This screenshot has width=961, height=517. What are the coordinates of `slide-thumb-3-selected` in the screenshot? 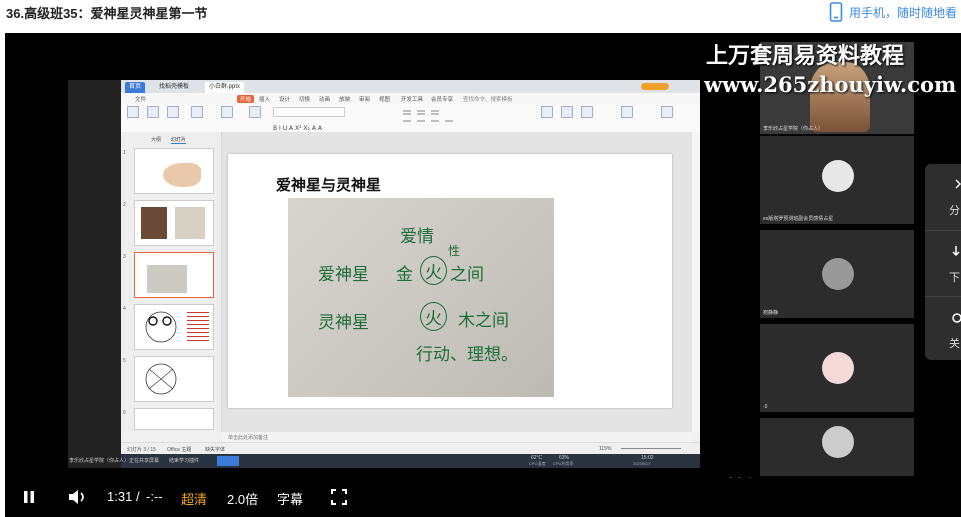 It's located at (174, 275).